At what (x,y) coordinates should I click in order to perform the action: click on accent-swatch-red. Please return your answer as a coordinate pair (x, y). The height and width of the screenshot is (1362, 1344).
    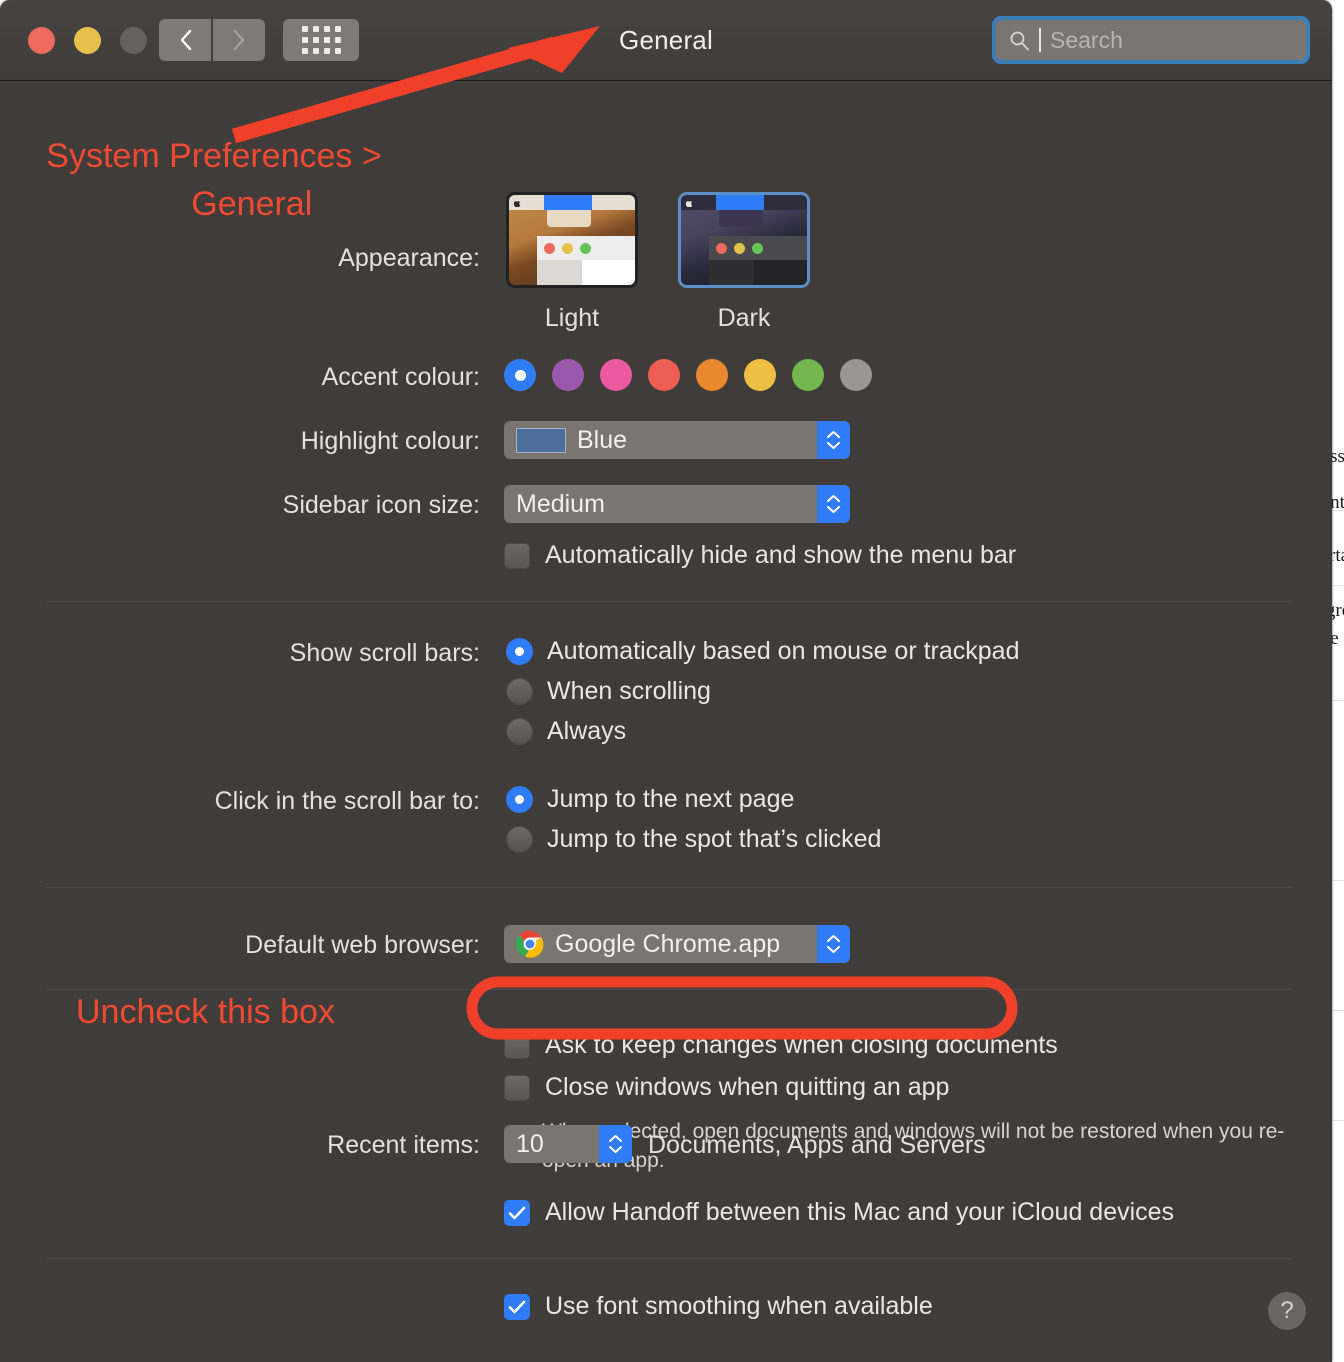
    Looking at the image, I should click on (664, 375).